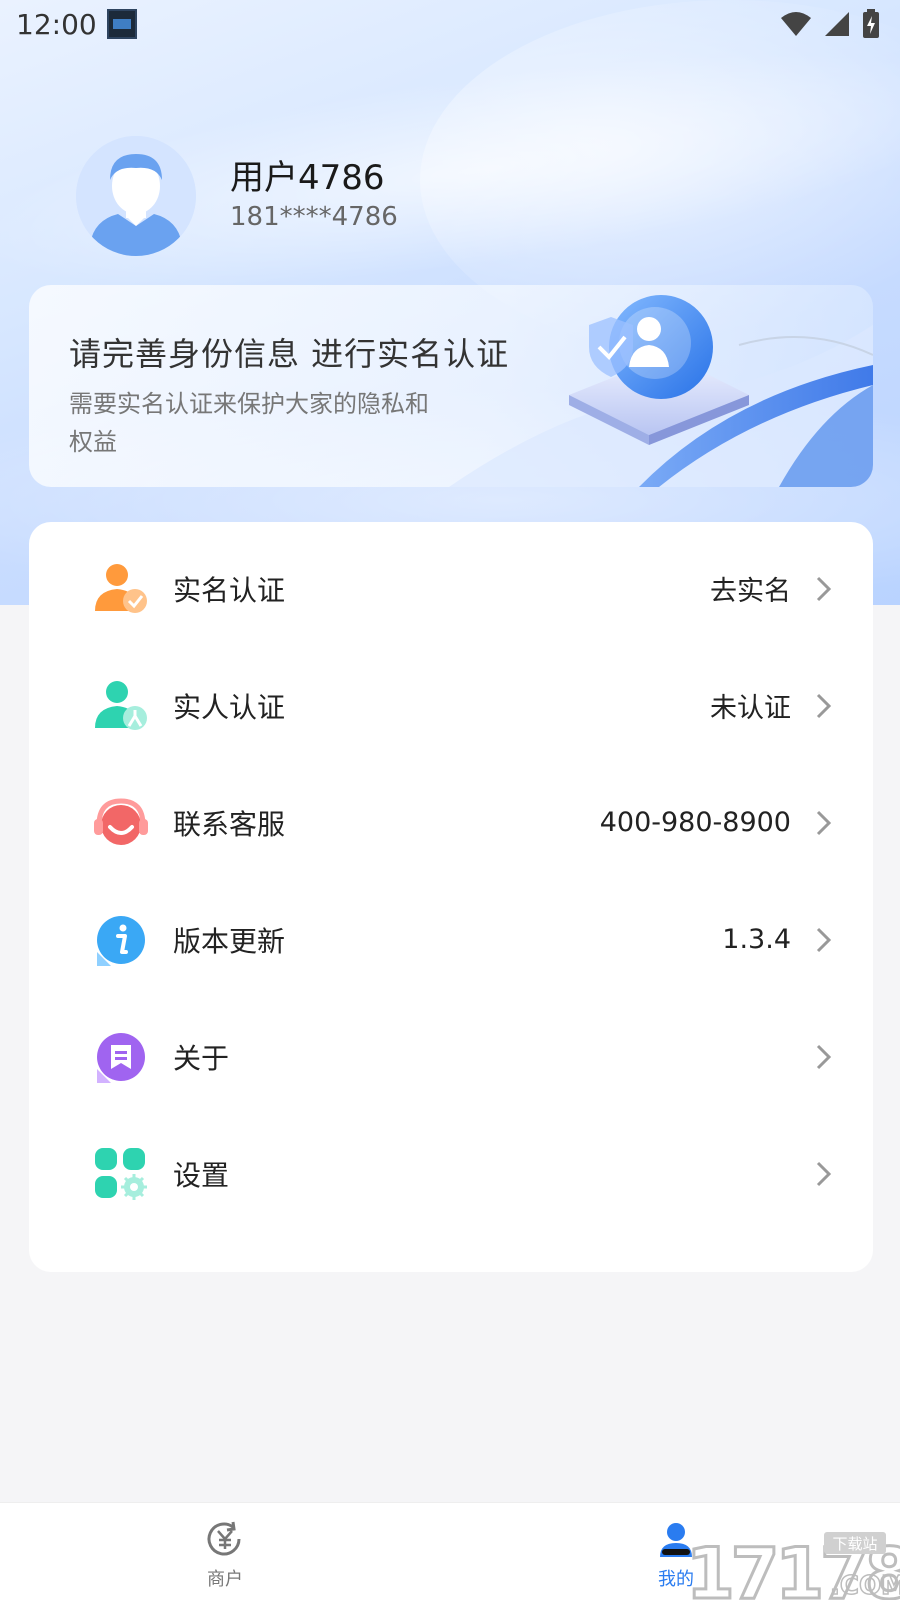  I want to click on menu-value: 400-980-8900, so click(695, 822).